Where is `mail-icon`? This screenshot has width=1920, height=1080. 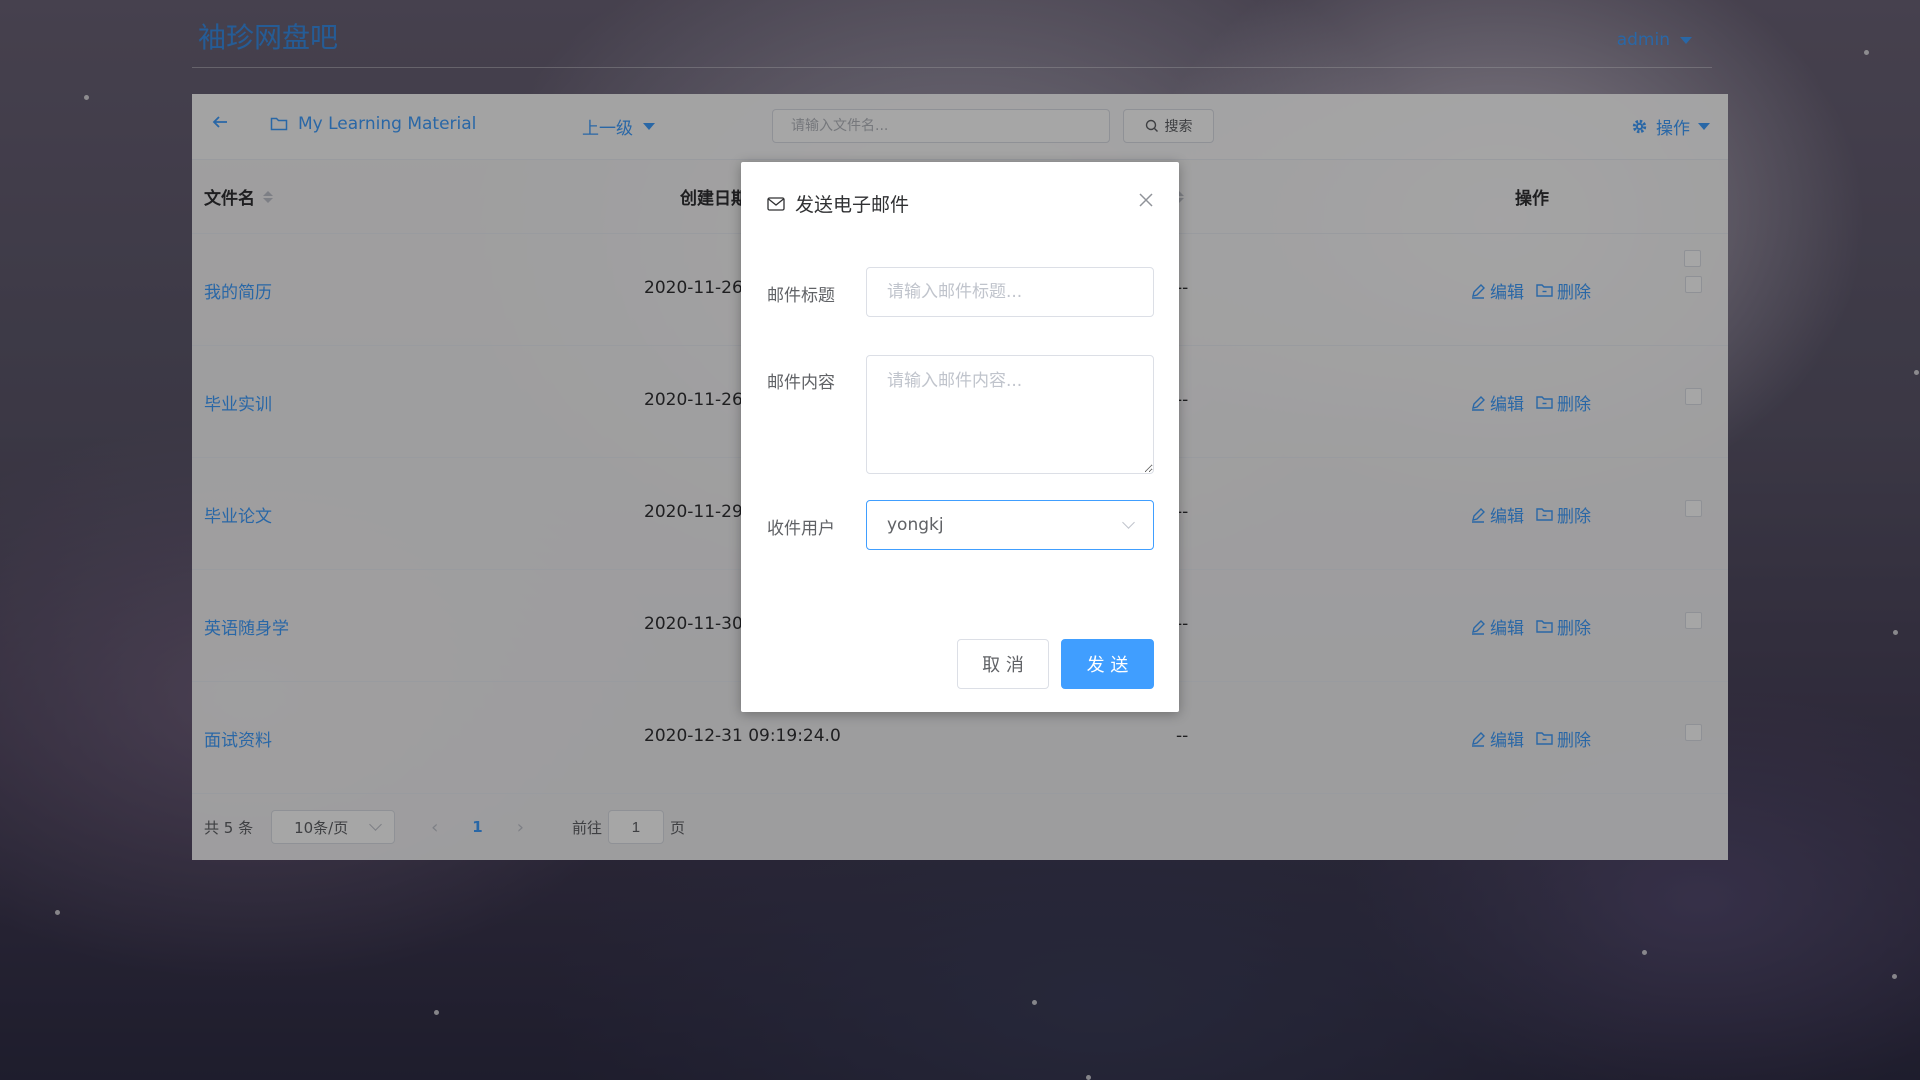
mail-icon is located at coordinates (776, 203).